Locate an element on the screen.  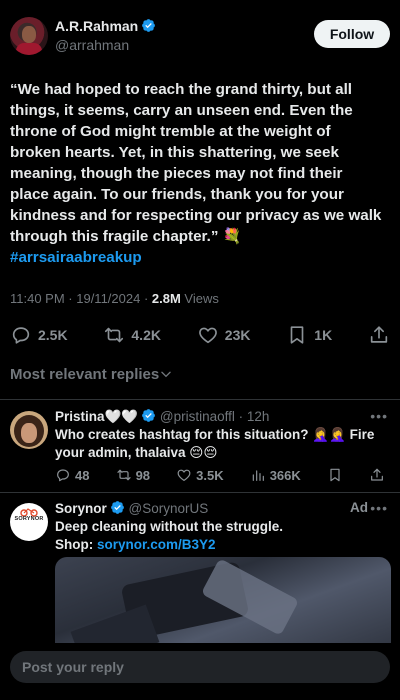
ad-shop-link: sorynor.com/B3Y2 is located at coordinates (156, 544).